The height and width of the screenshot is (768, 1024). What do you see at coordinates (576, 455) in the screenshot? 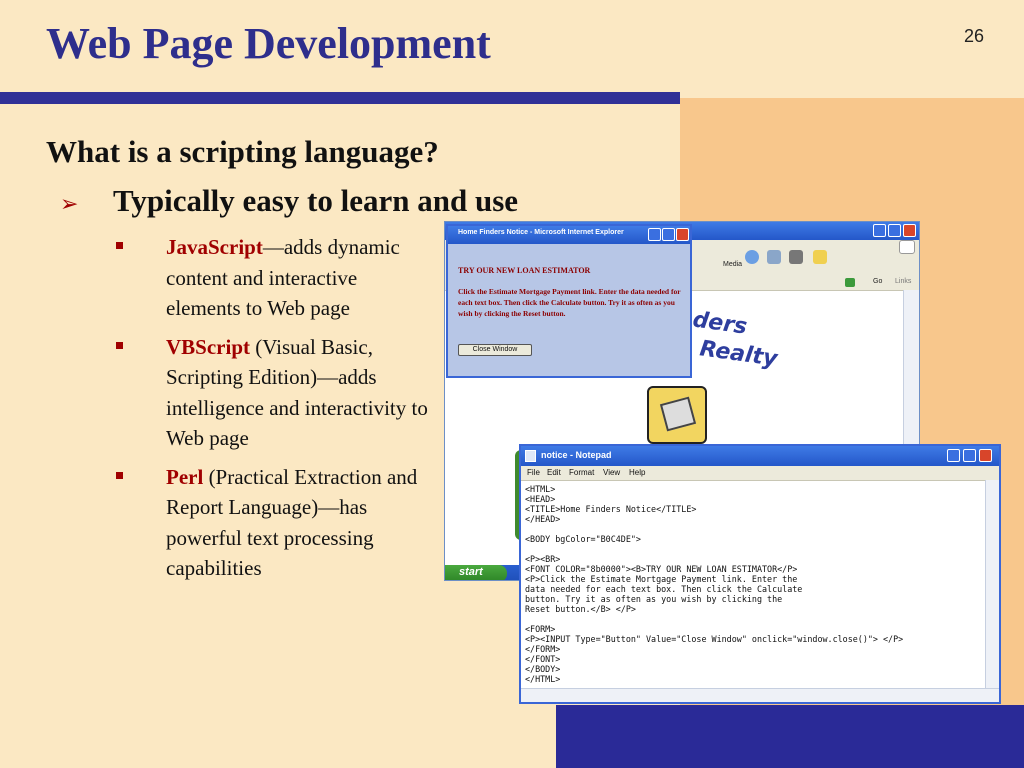
I see `notepad-title: notice - Notepad` at bounding box center [576, 455].